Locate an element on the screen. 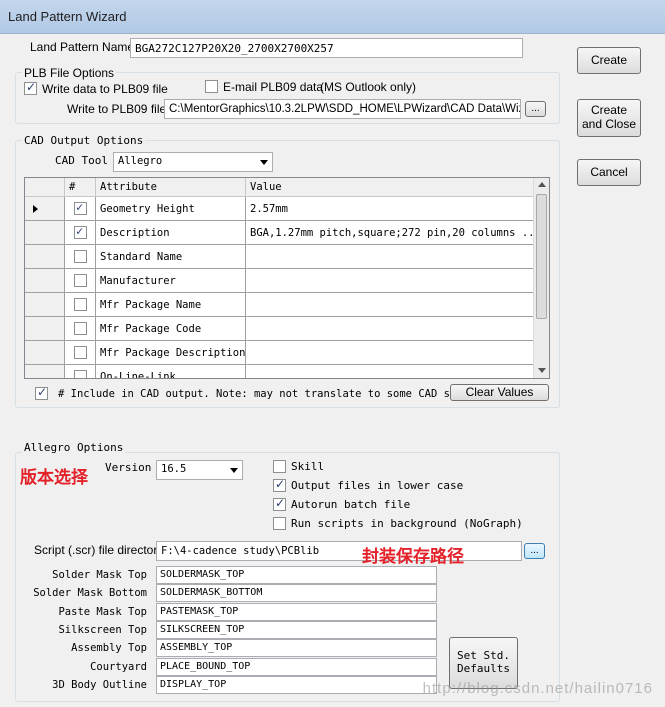  cad-tool-select: Allegro is located at coordinates (193, 162).